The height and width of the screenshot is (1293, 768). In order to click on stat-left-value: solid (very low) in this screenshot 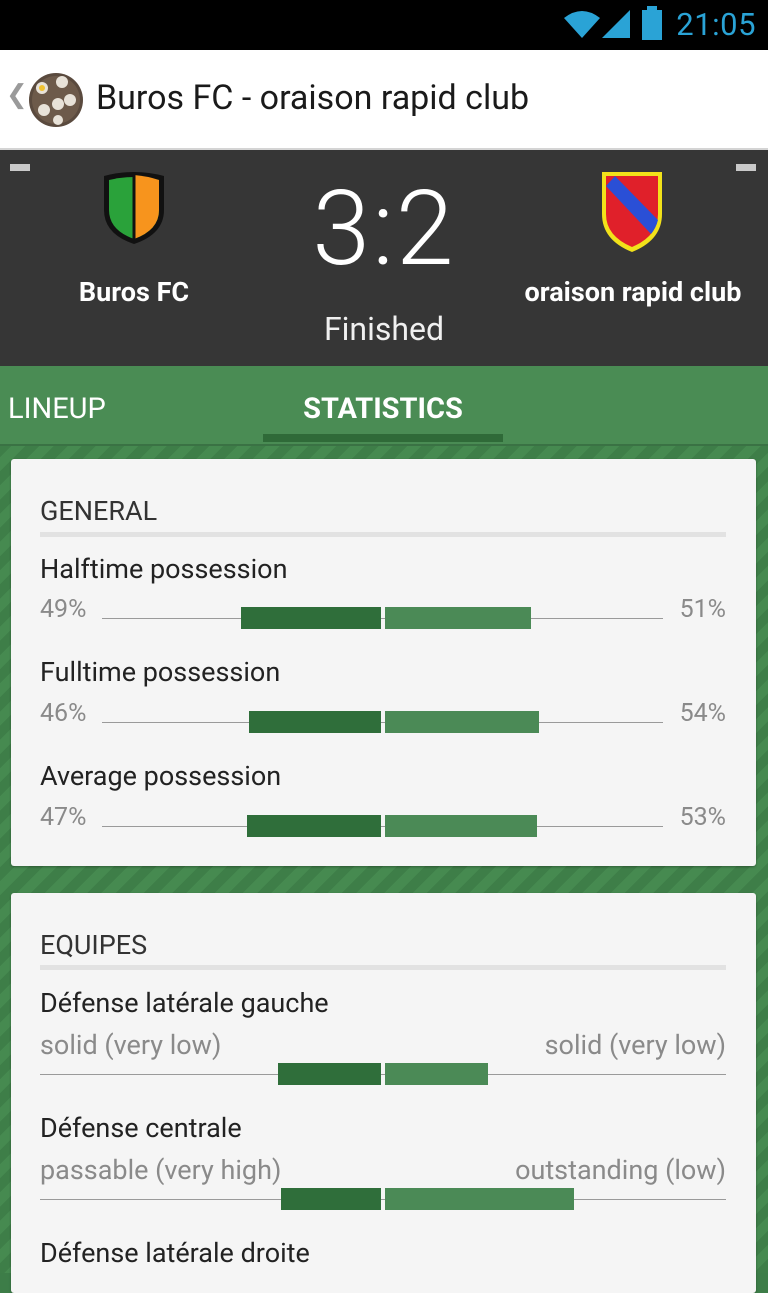, I will do `click(131, 1045)`.